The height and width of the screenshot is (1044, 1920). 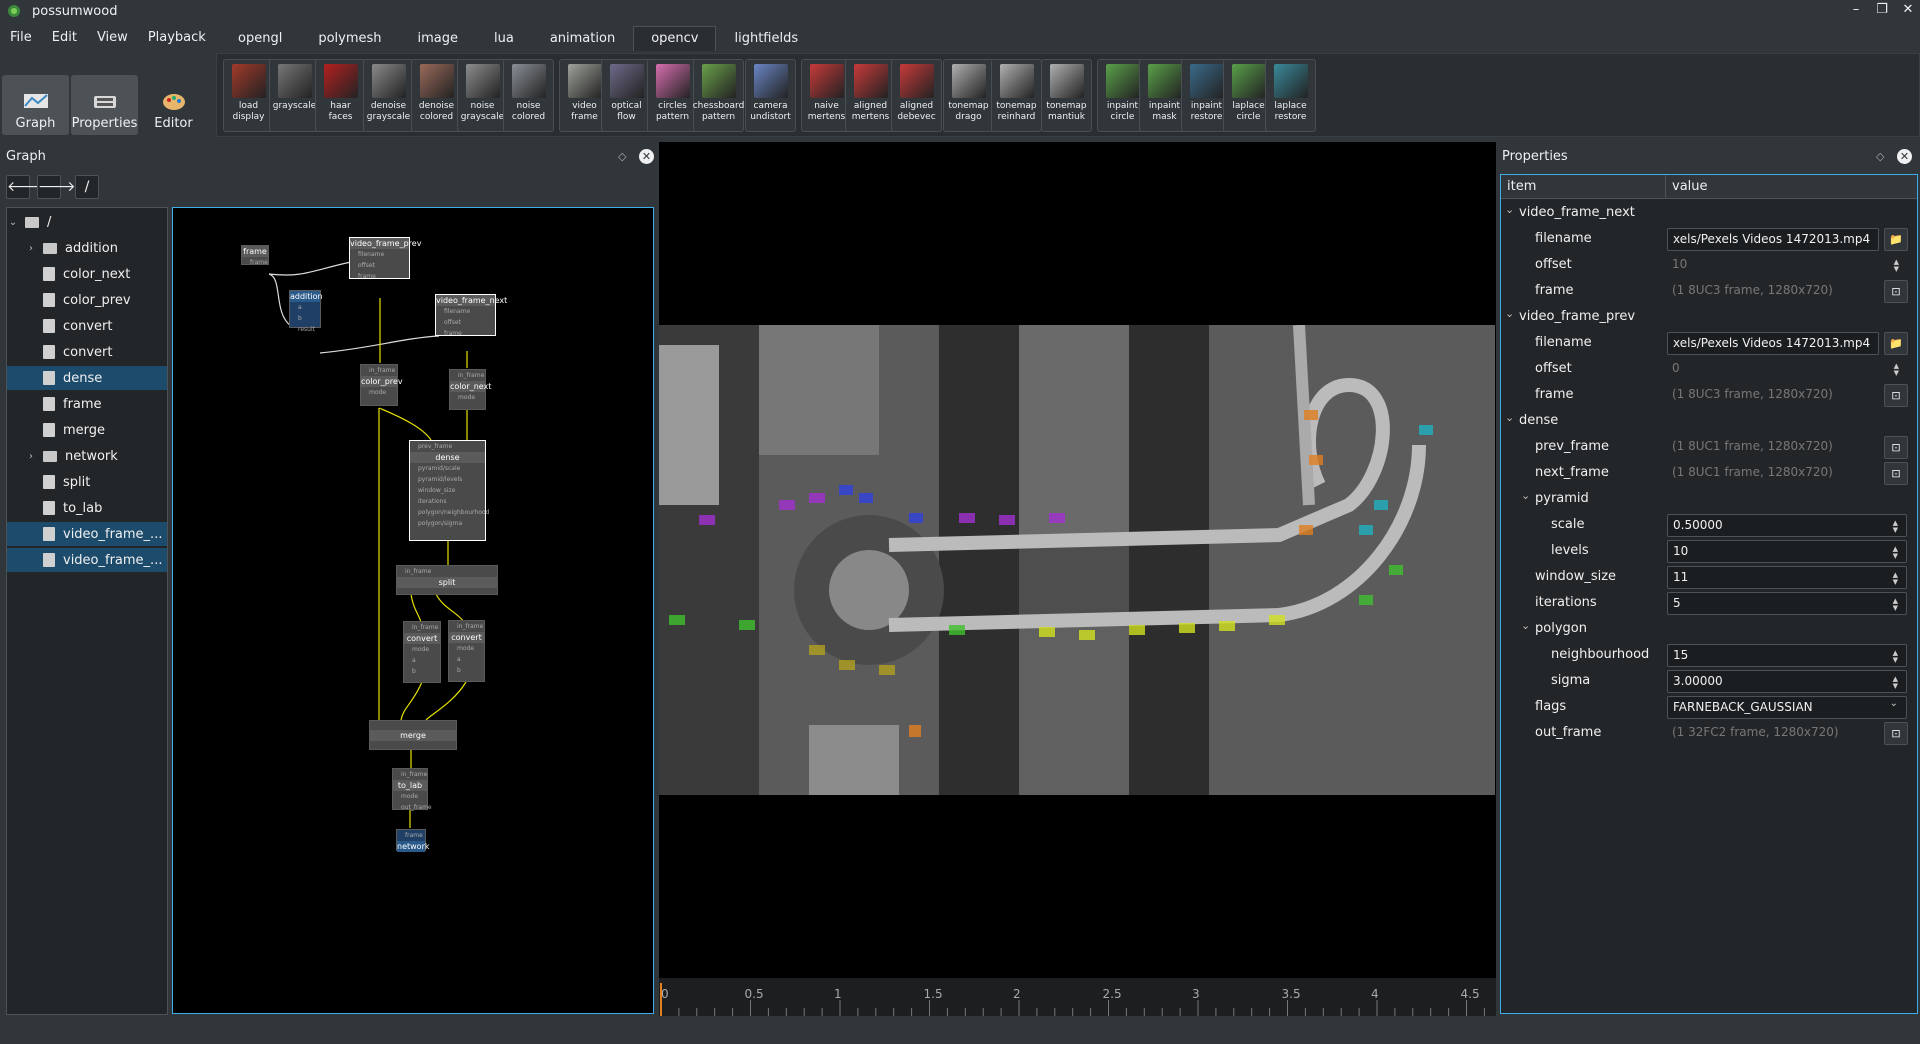 What do you see at coordinates (471, 315) in the screenshot?
I see `node-video-frame-next: video_frame_next filename offset frame` at bounding box center [471, 315].